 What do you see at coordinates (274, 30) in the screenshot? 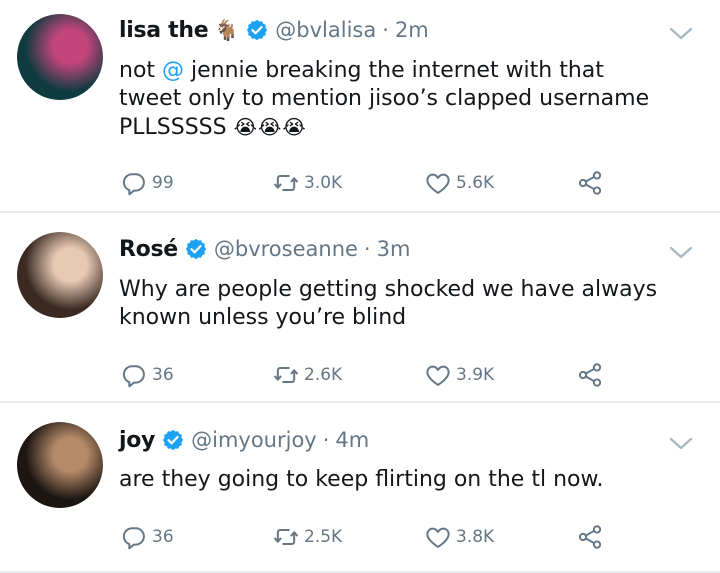
I see `tweet-header: lisa the 🐐 @bvlalisa · 2m` at bounding box center [274, 30].